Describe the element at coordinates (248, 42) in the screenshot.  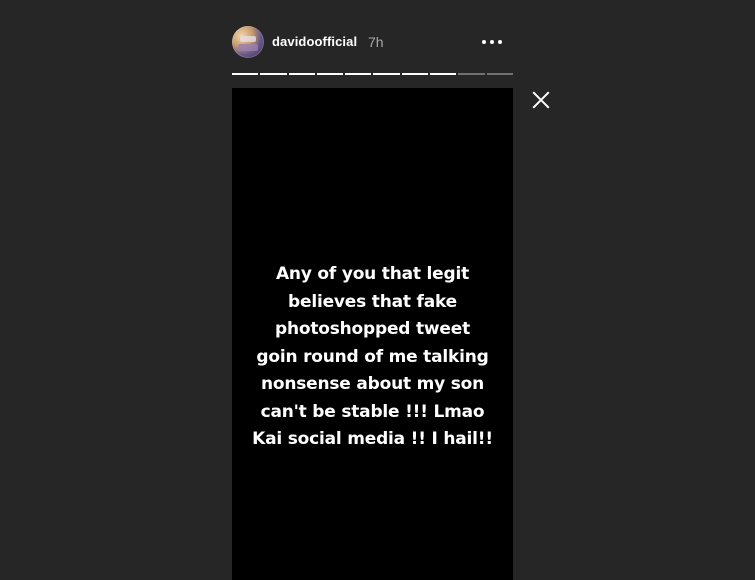
I see `profile-avatar-icon` at that location.